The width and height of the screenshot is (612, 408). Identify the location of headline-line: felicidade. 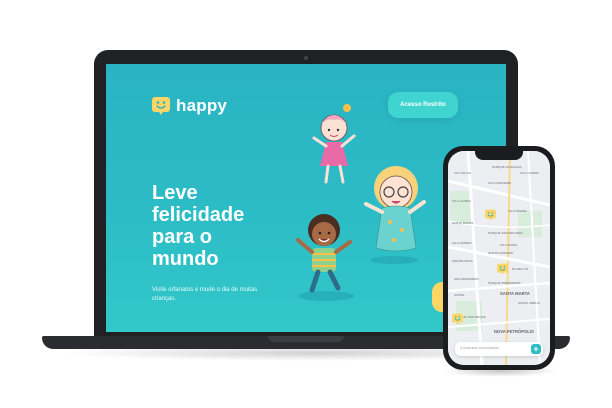
(198, 215).